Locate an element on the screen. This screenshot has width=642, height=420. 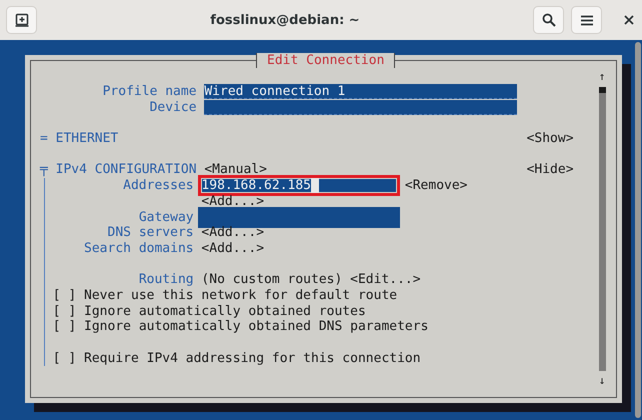
menu-icon is located at coordinates (586, 20).